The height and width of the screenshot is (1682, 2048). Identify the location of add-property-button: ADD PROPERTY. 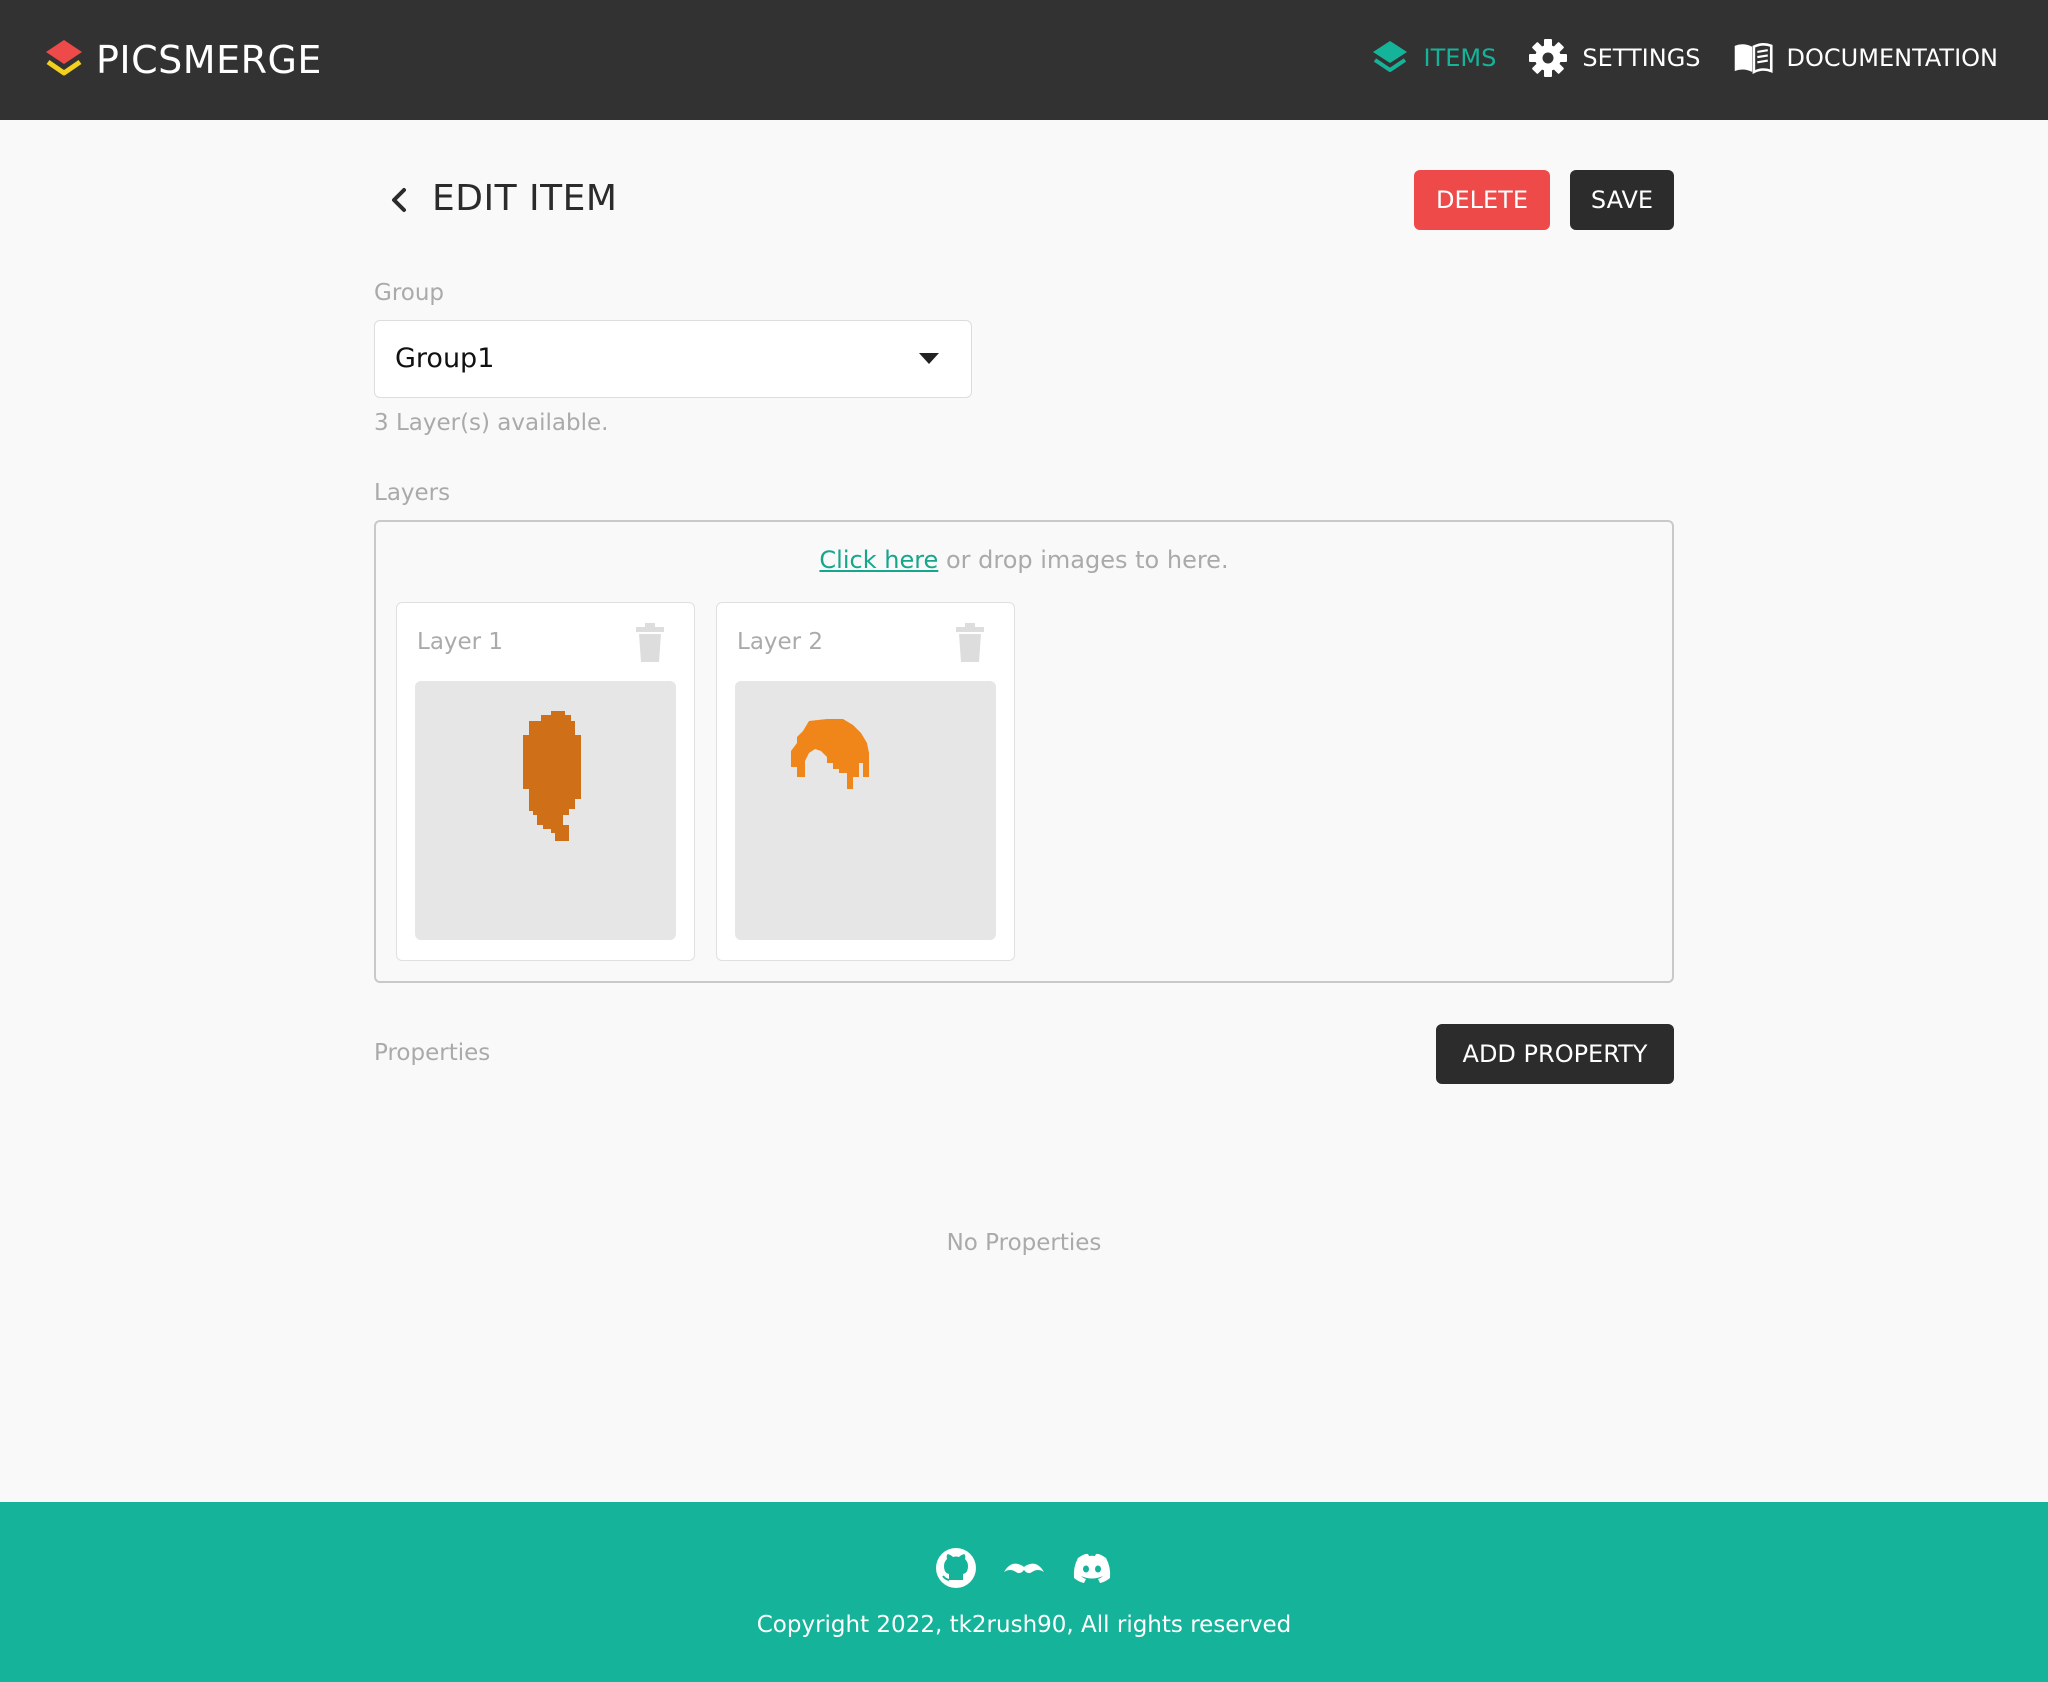
(1555, 1054).